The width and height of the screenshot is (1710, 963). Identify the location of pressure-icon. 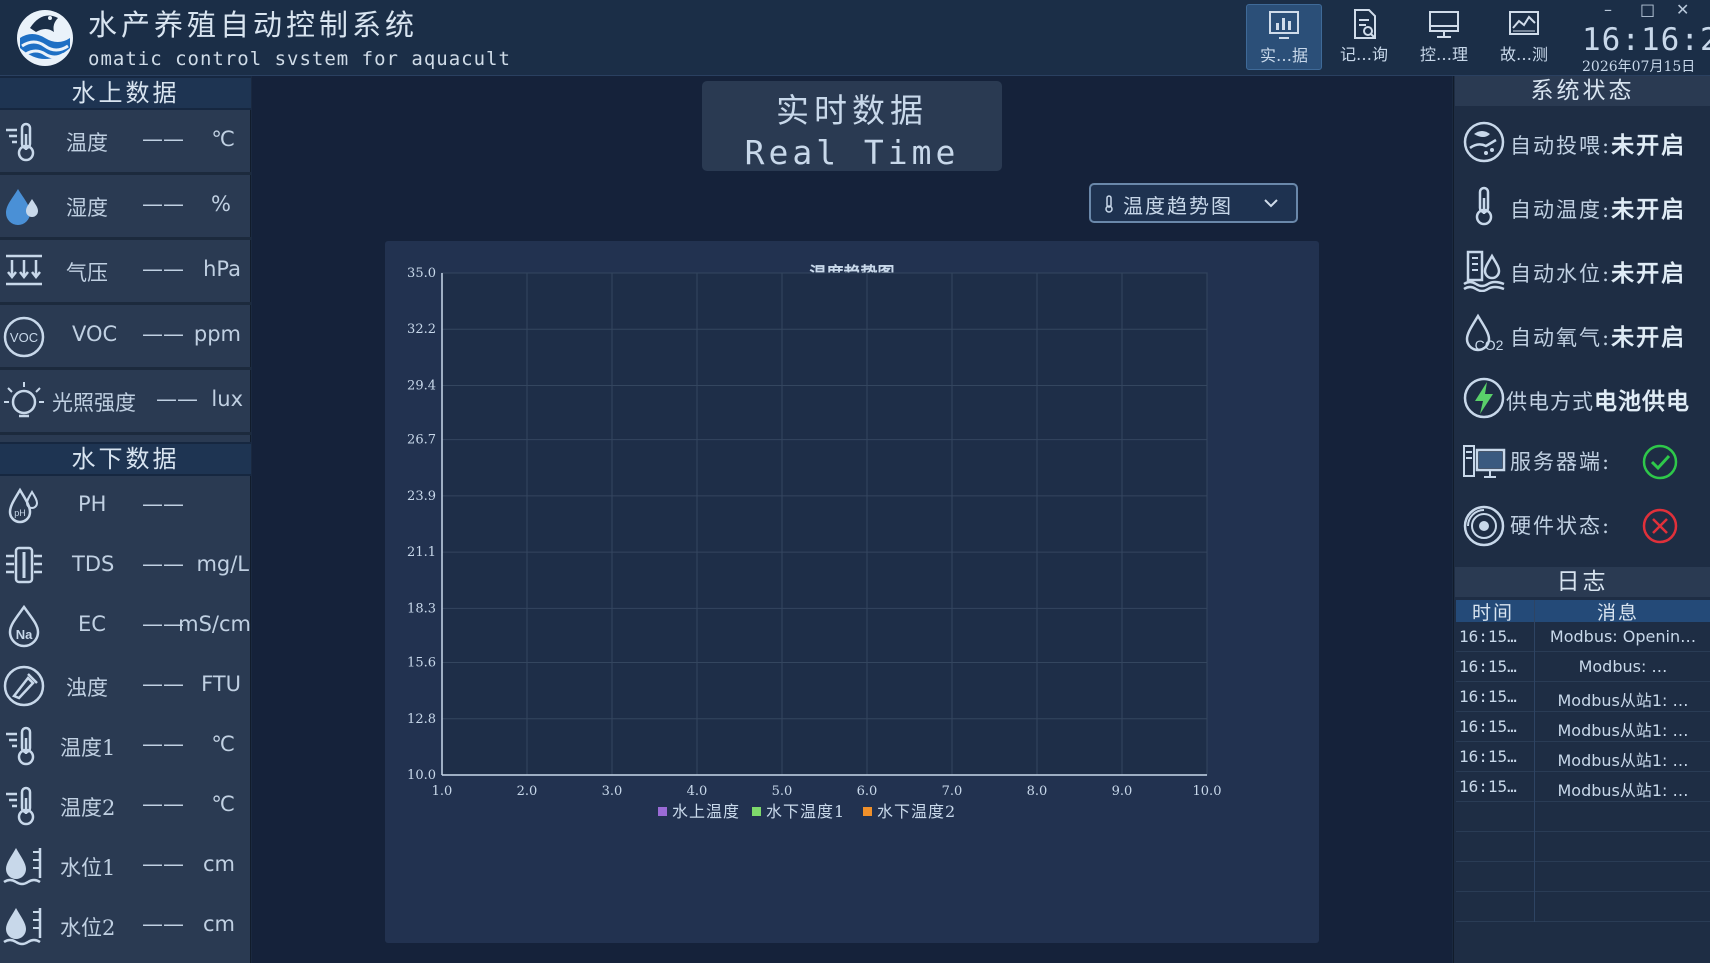
(24, 270).